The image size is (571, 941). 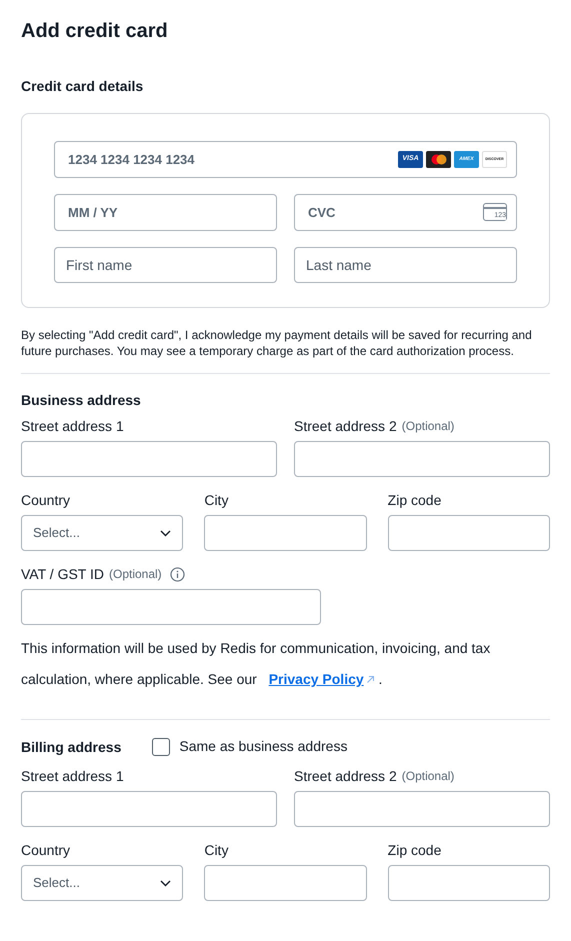 I want to click on field-label: VAT / GST ID, so click(x=62, y=574).